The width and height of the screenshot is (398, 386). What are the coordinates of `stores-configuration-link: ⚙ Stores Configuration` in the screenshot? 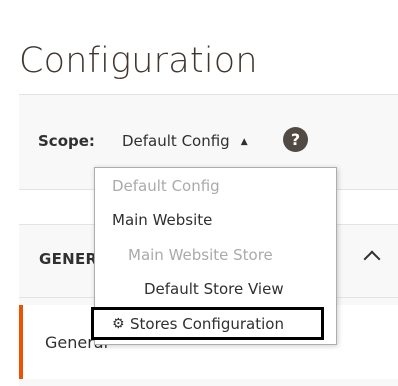 It's located at (207, 323).